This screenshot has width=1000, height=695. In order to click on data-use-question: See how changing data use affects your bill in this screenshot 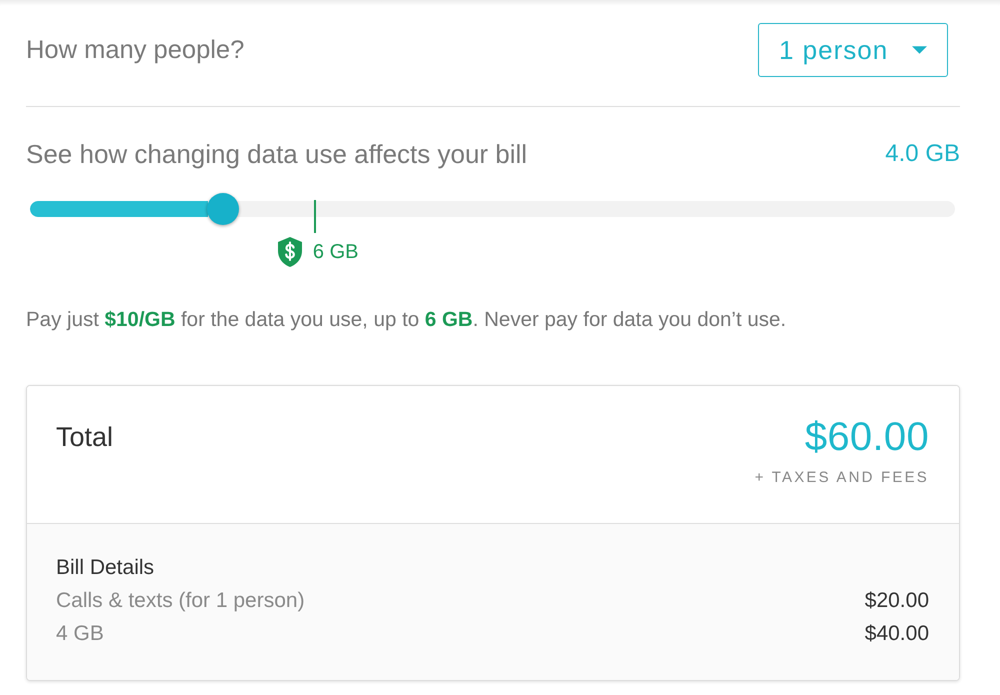, I will do `click(277, 154)`.